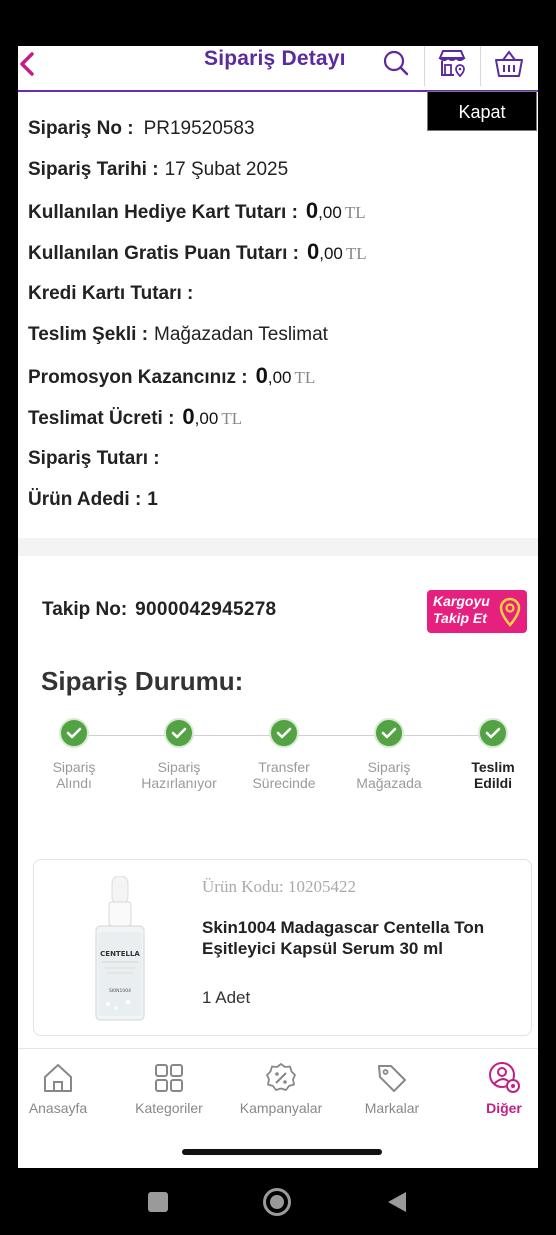  What do you see at coordinates (206, 609) in the screenshot?
I see `tracking-number: 9000042945278` at bounding box center [206, 609].